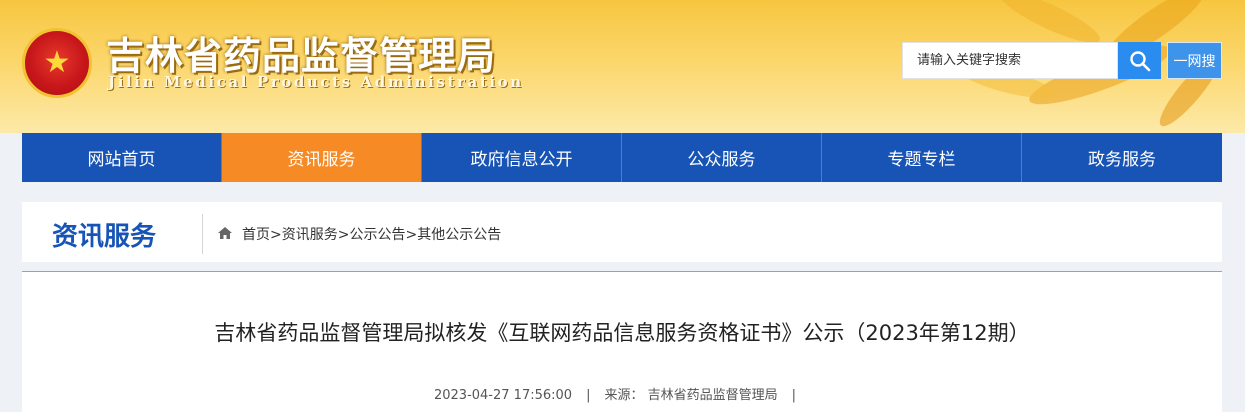 The image size is (1245, 412). What do you see at coordinates (225, 233) in the screenshot?
I see `home-icon` at bounding box center [225, 233].